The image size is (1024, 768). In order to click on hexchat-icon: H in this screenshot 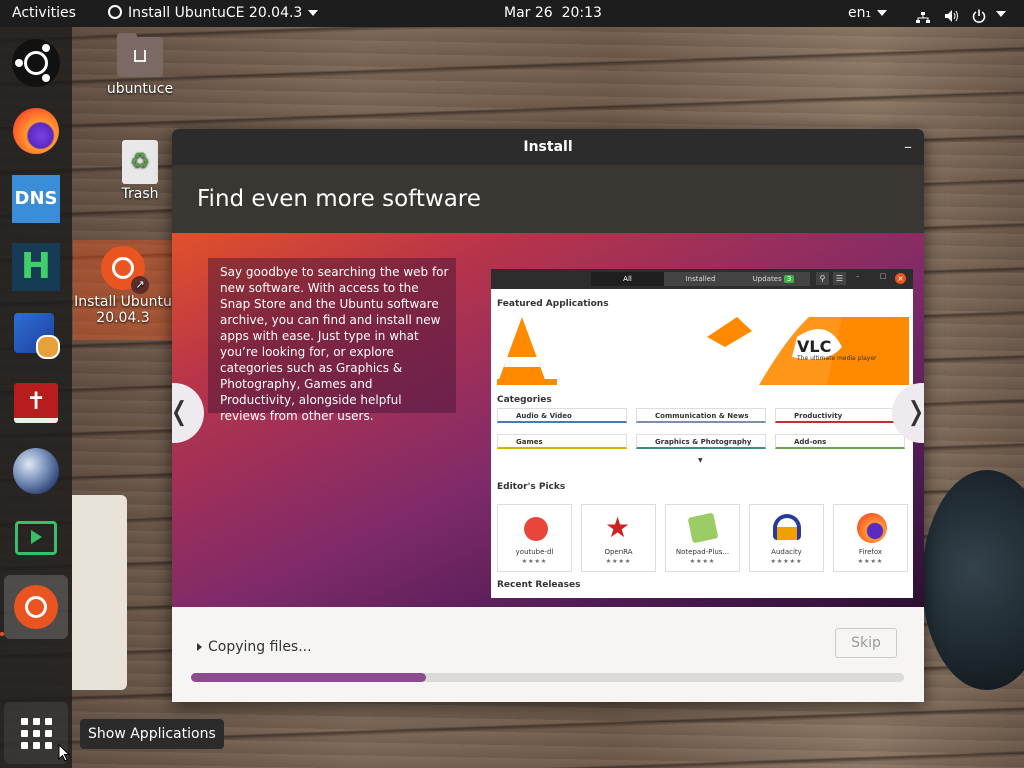, I will do `click(36, 267)`.